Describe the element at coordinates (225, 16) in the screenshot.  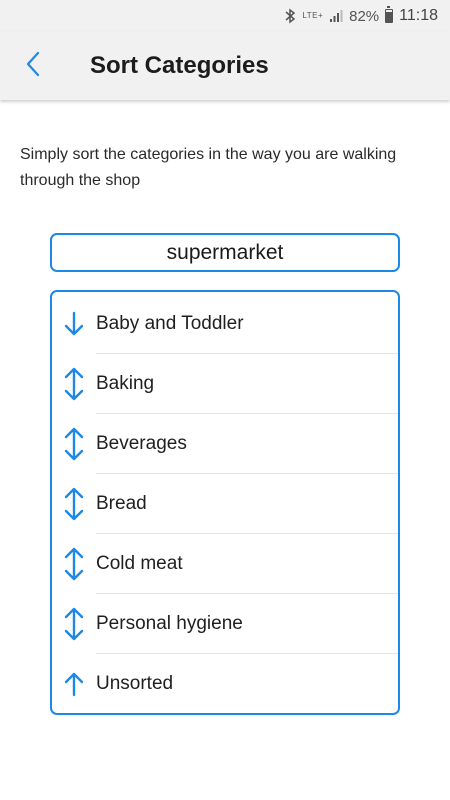
I see `status-bar: LTE+ 82% 11:18` at that location.